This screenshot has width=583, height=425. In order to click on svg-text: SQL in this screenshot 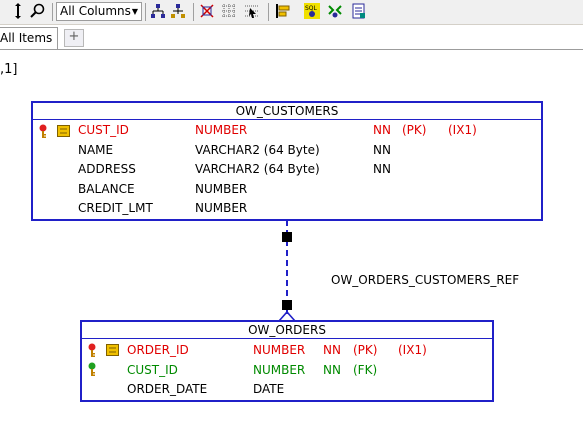, I will do `click(311, 8)`.